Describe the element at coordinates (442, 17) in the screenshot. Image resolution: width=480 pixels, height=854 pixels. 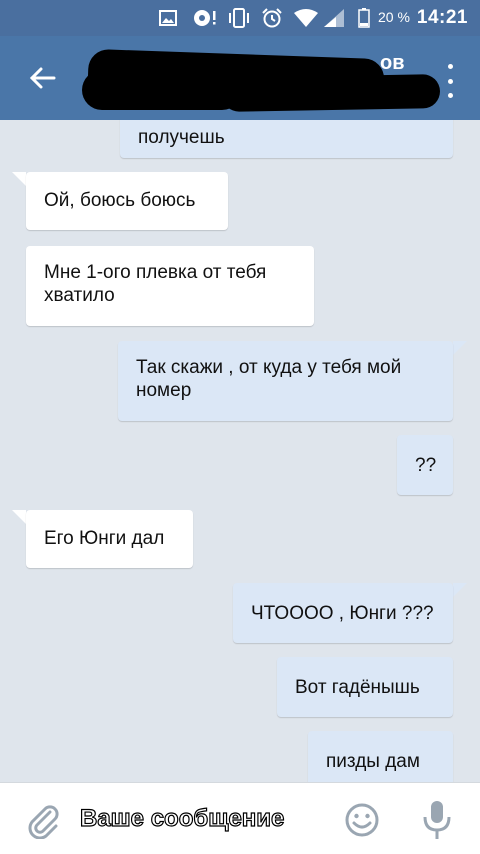
I see `clock: 14:21` at that location.